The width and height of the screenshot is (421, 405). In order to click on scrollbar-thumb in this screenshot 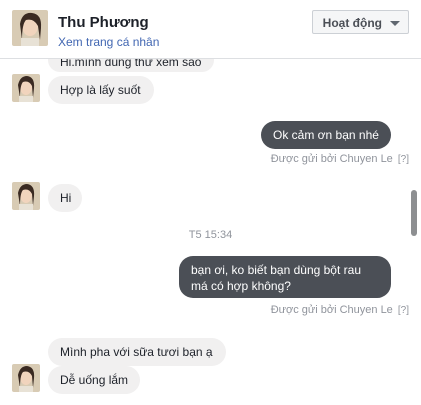, I will do `click(414, 213)`.